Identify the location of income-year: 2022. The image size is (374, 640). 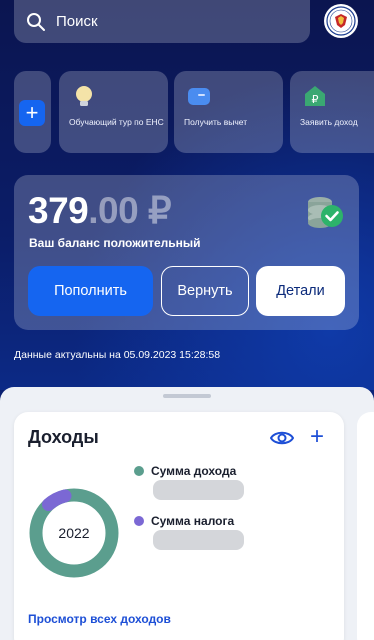
(74, 533).